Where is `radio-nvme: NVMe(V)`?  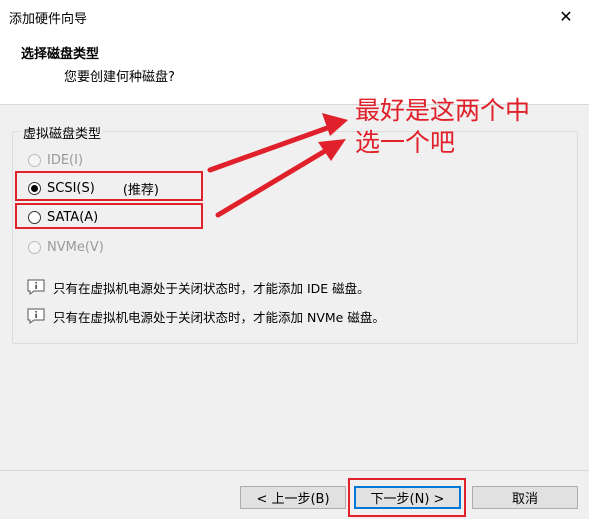 radio-nvme: NVMe(V) is located at coordinates (66, 247).